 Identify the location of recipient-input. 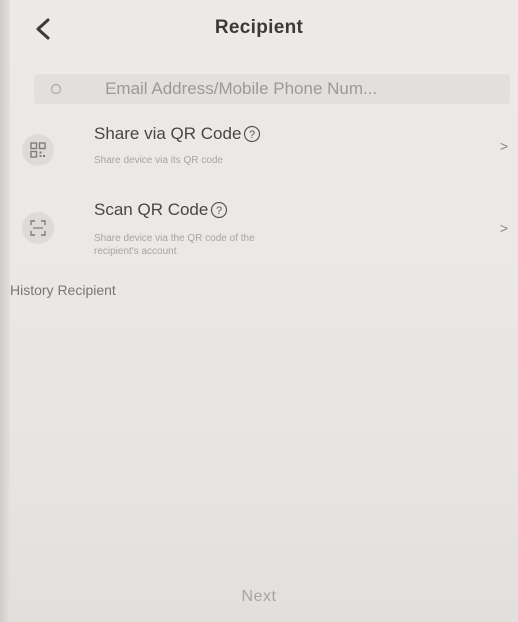
(307, 89).